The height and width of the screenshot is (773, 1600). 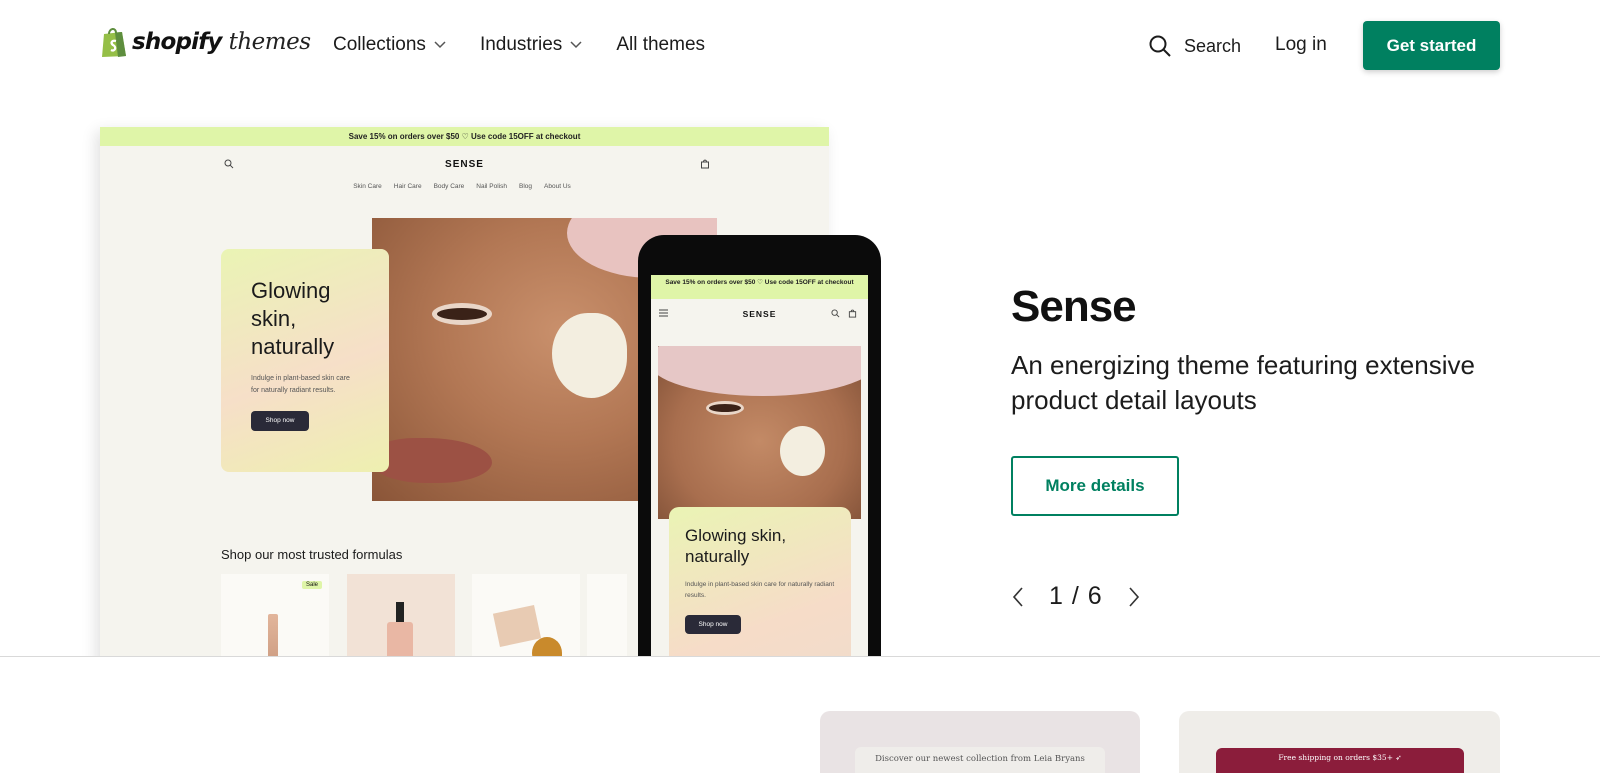 I want to click on theme-card-banner: Free shipping on orders $35+ ➶, so click(x=1340, y=760).